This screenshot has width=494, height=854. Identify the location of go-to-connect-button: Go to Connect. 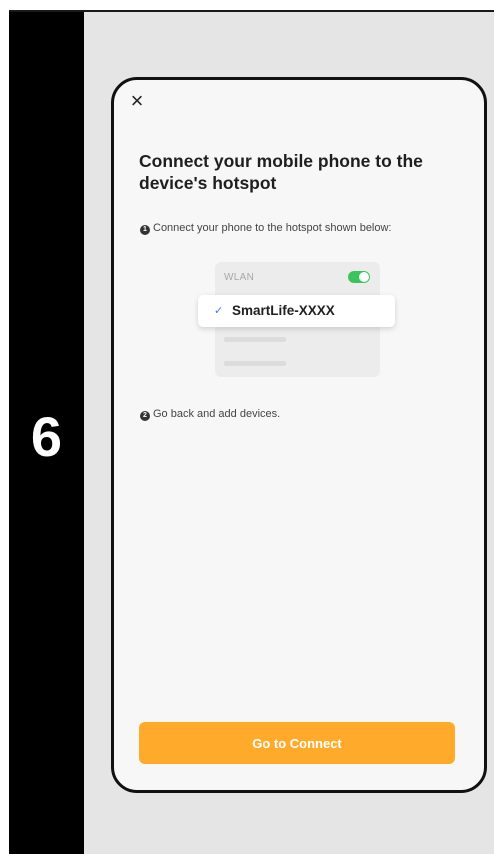
(297, 743).